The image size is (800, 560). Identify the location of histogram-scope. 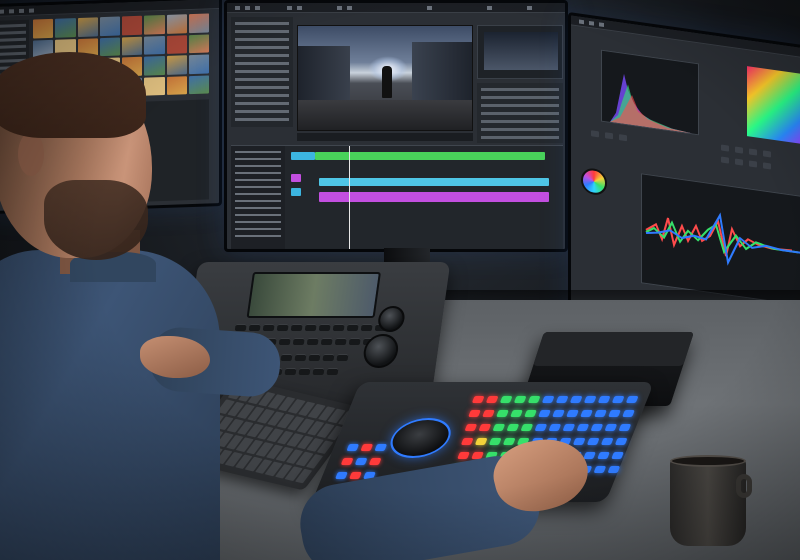
(650, 92).